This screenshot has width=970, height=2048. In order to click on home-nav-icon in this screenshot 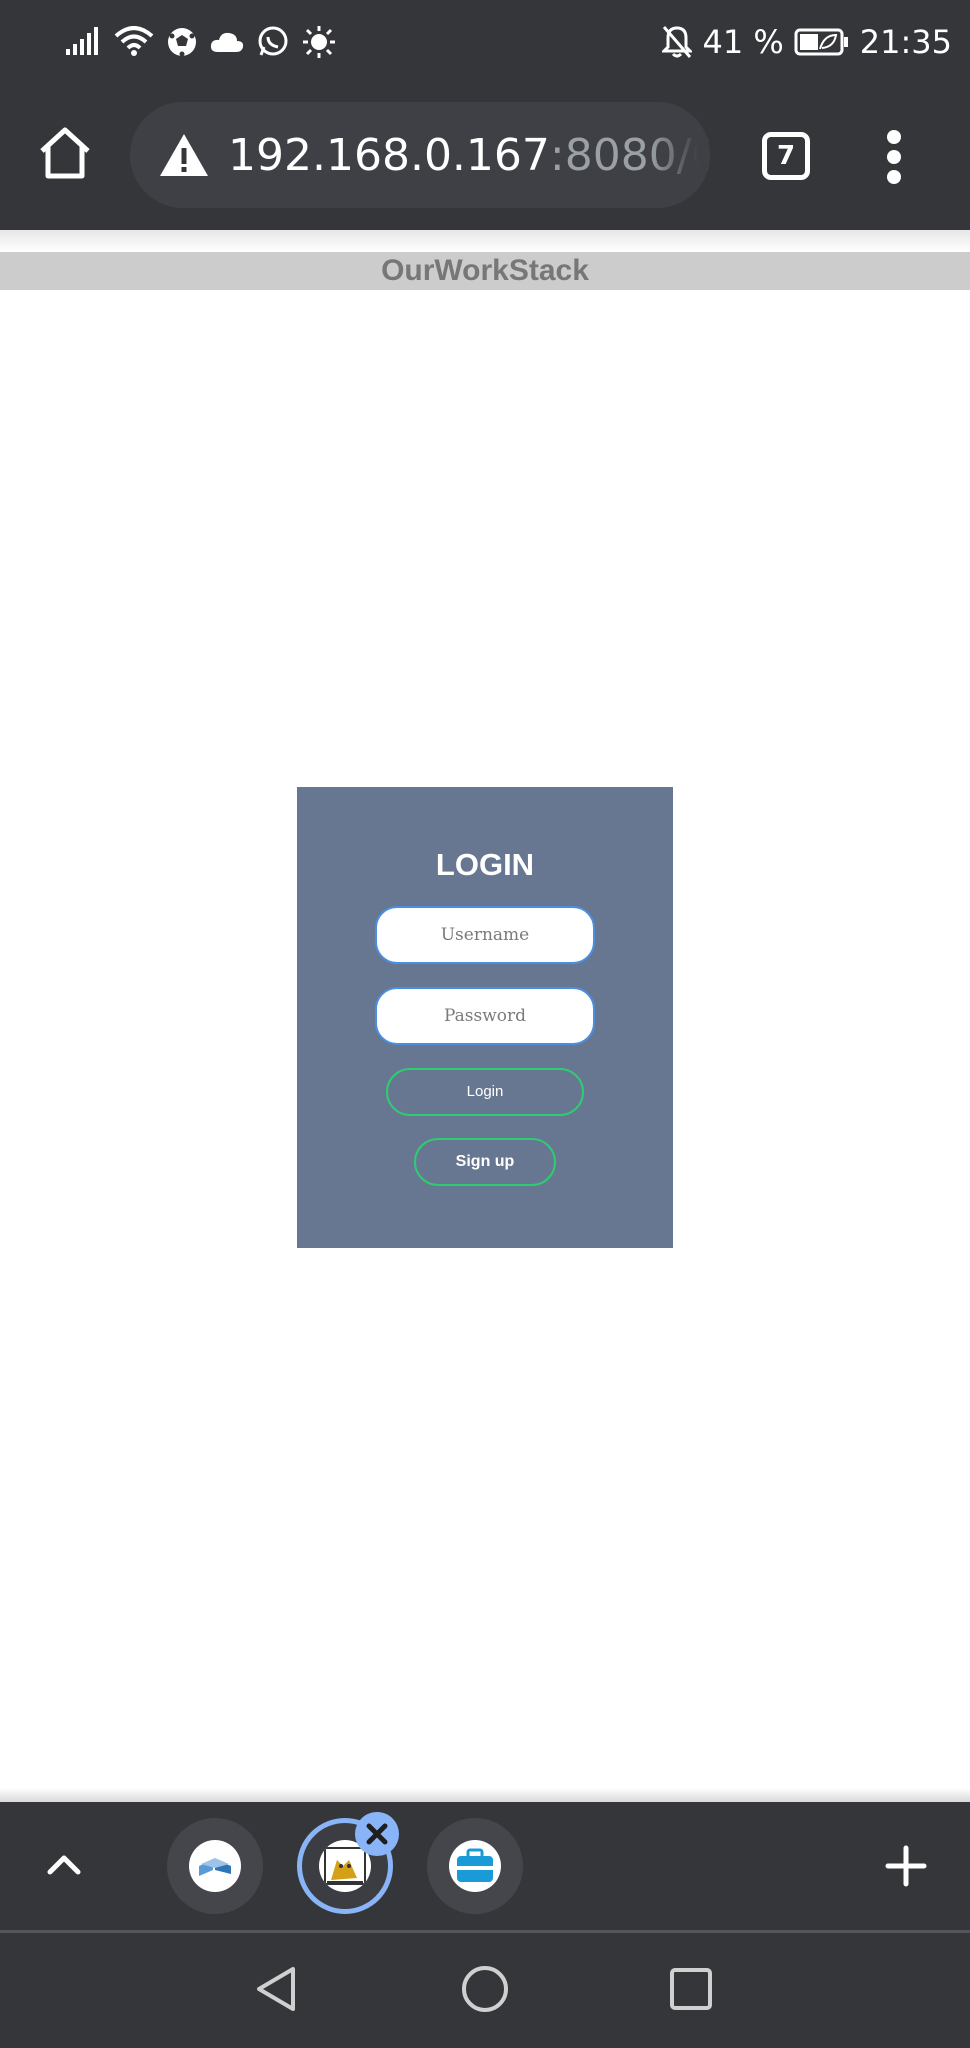, I will do `click(485, 1989)`.